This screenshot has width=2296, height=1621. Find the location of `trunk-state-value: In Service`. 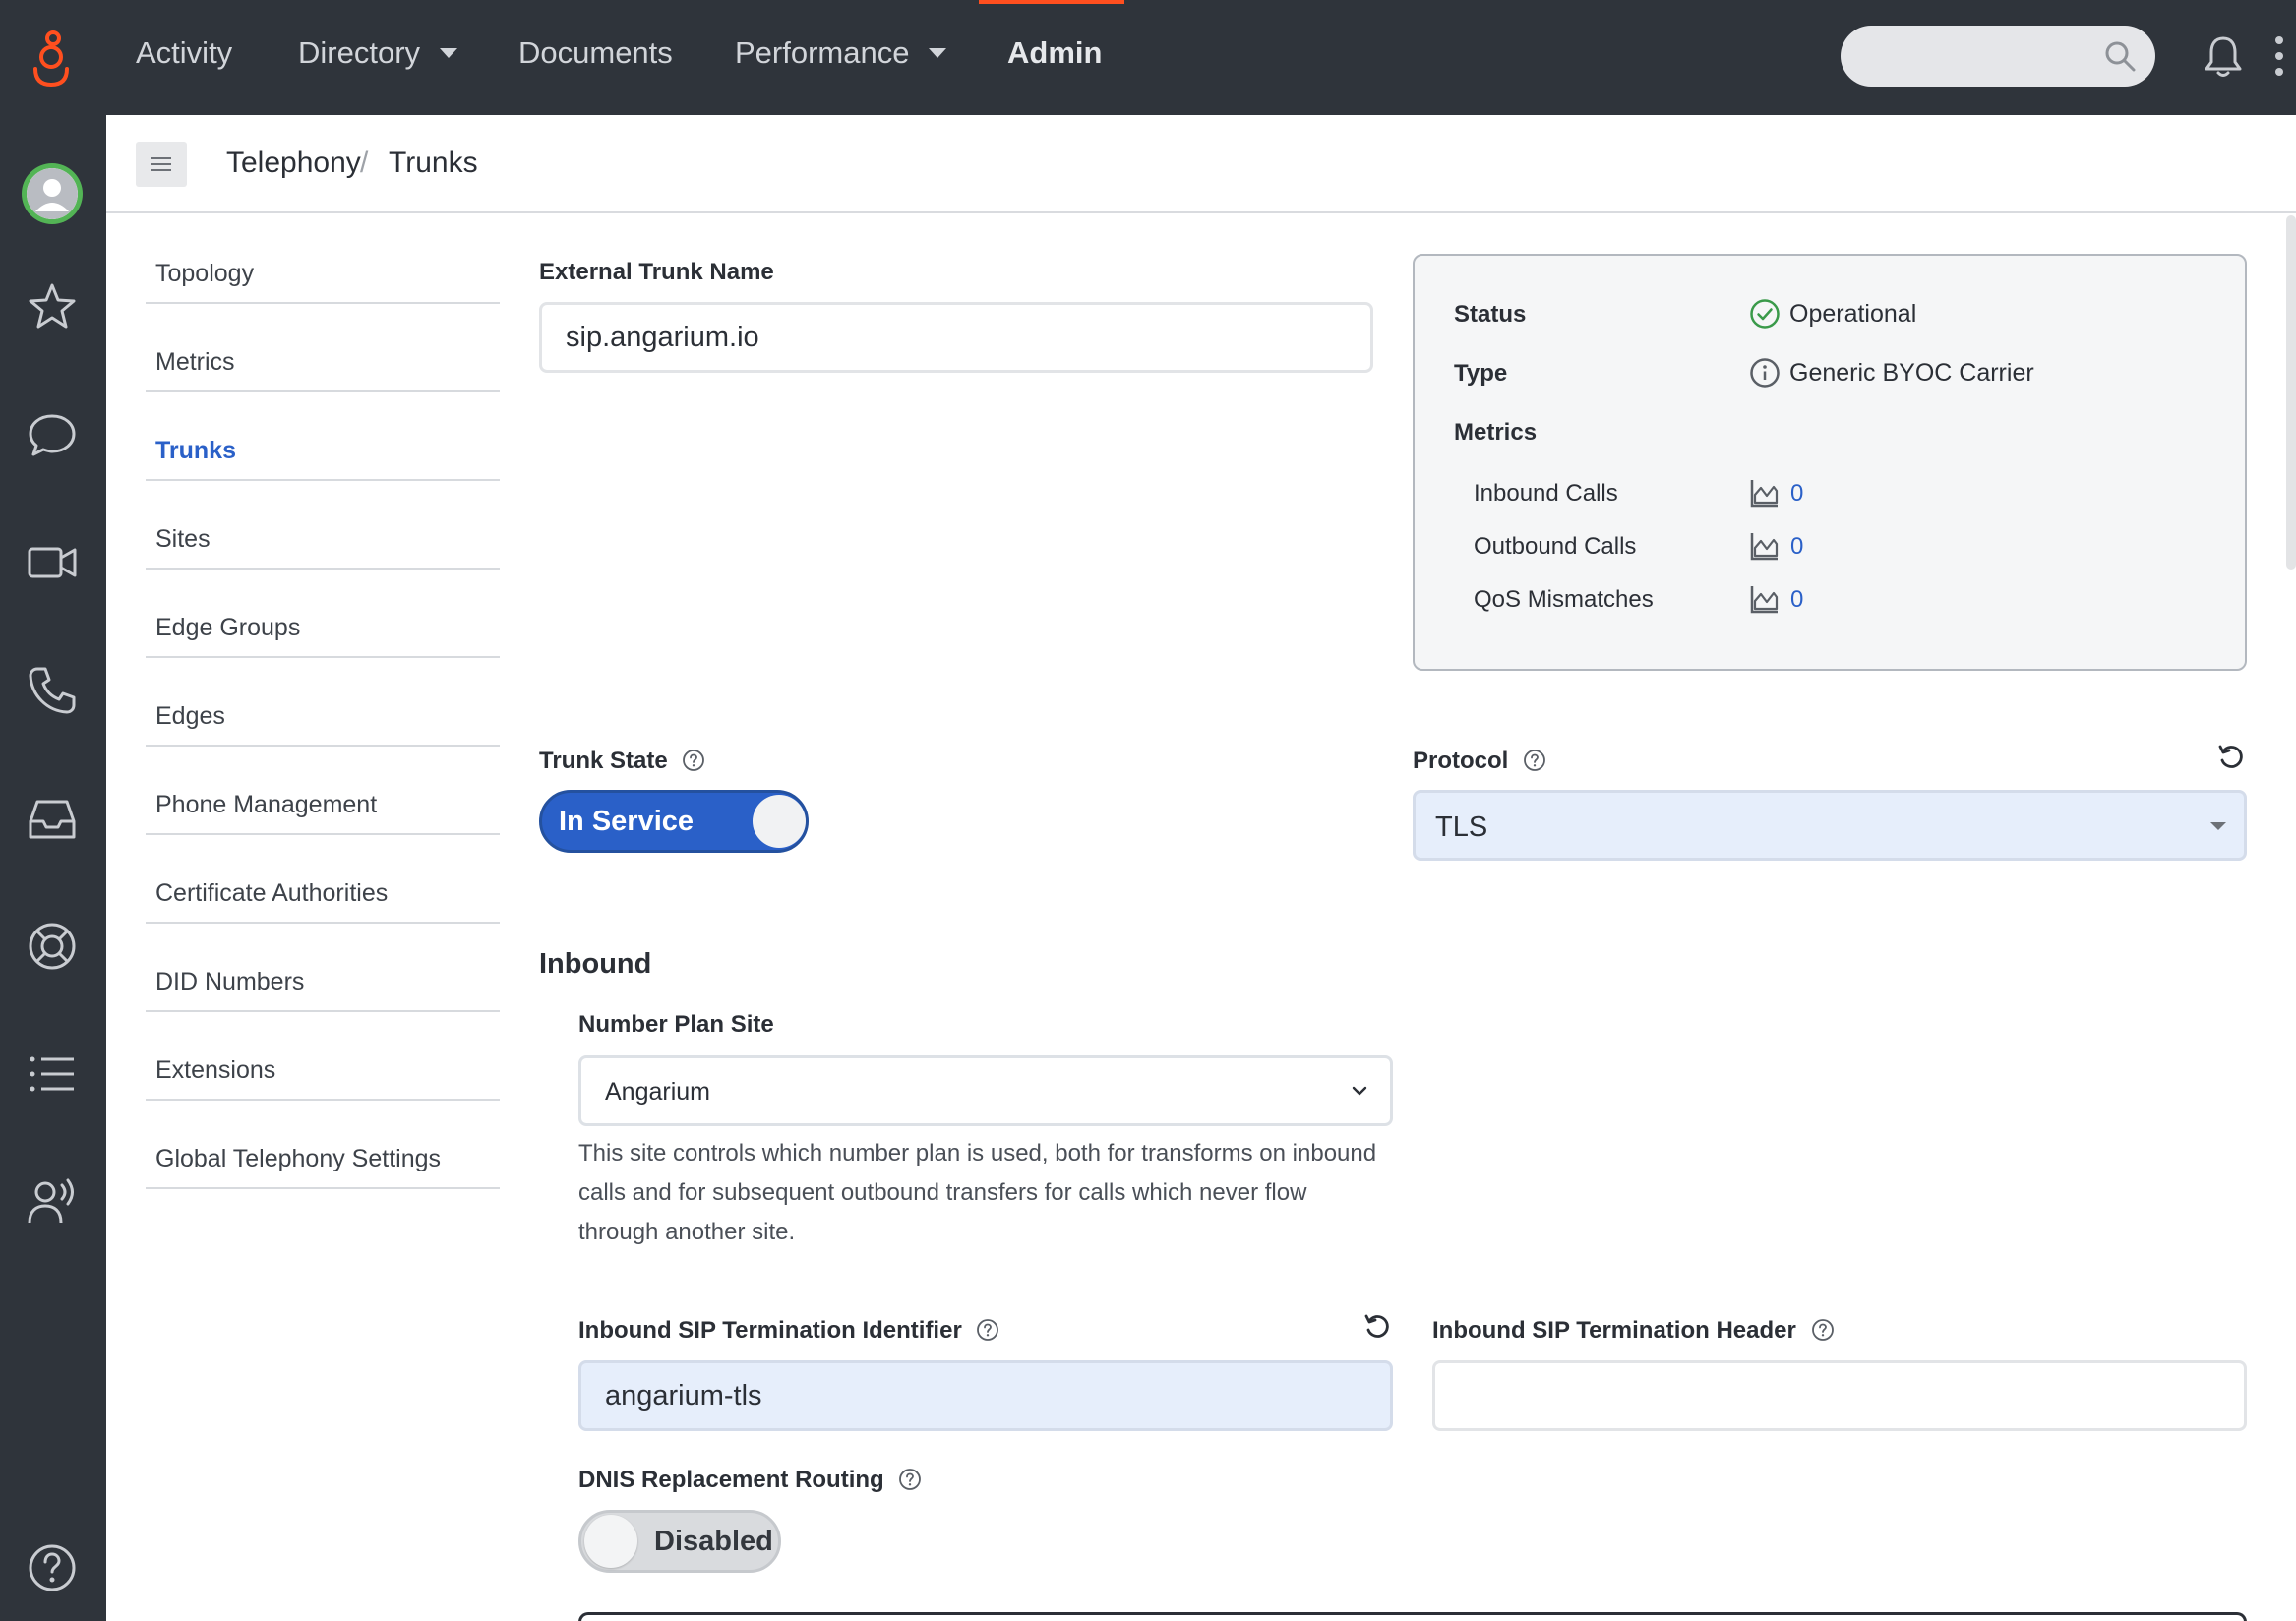

trunk-state-value: In Service is located at coordinates (627, 821).